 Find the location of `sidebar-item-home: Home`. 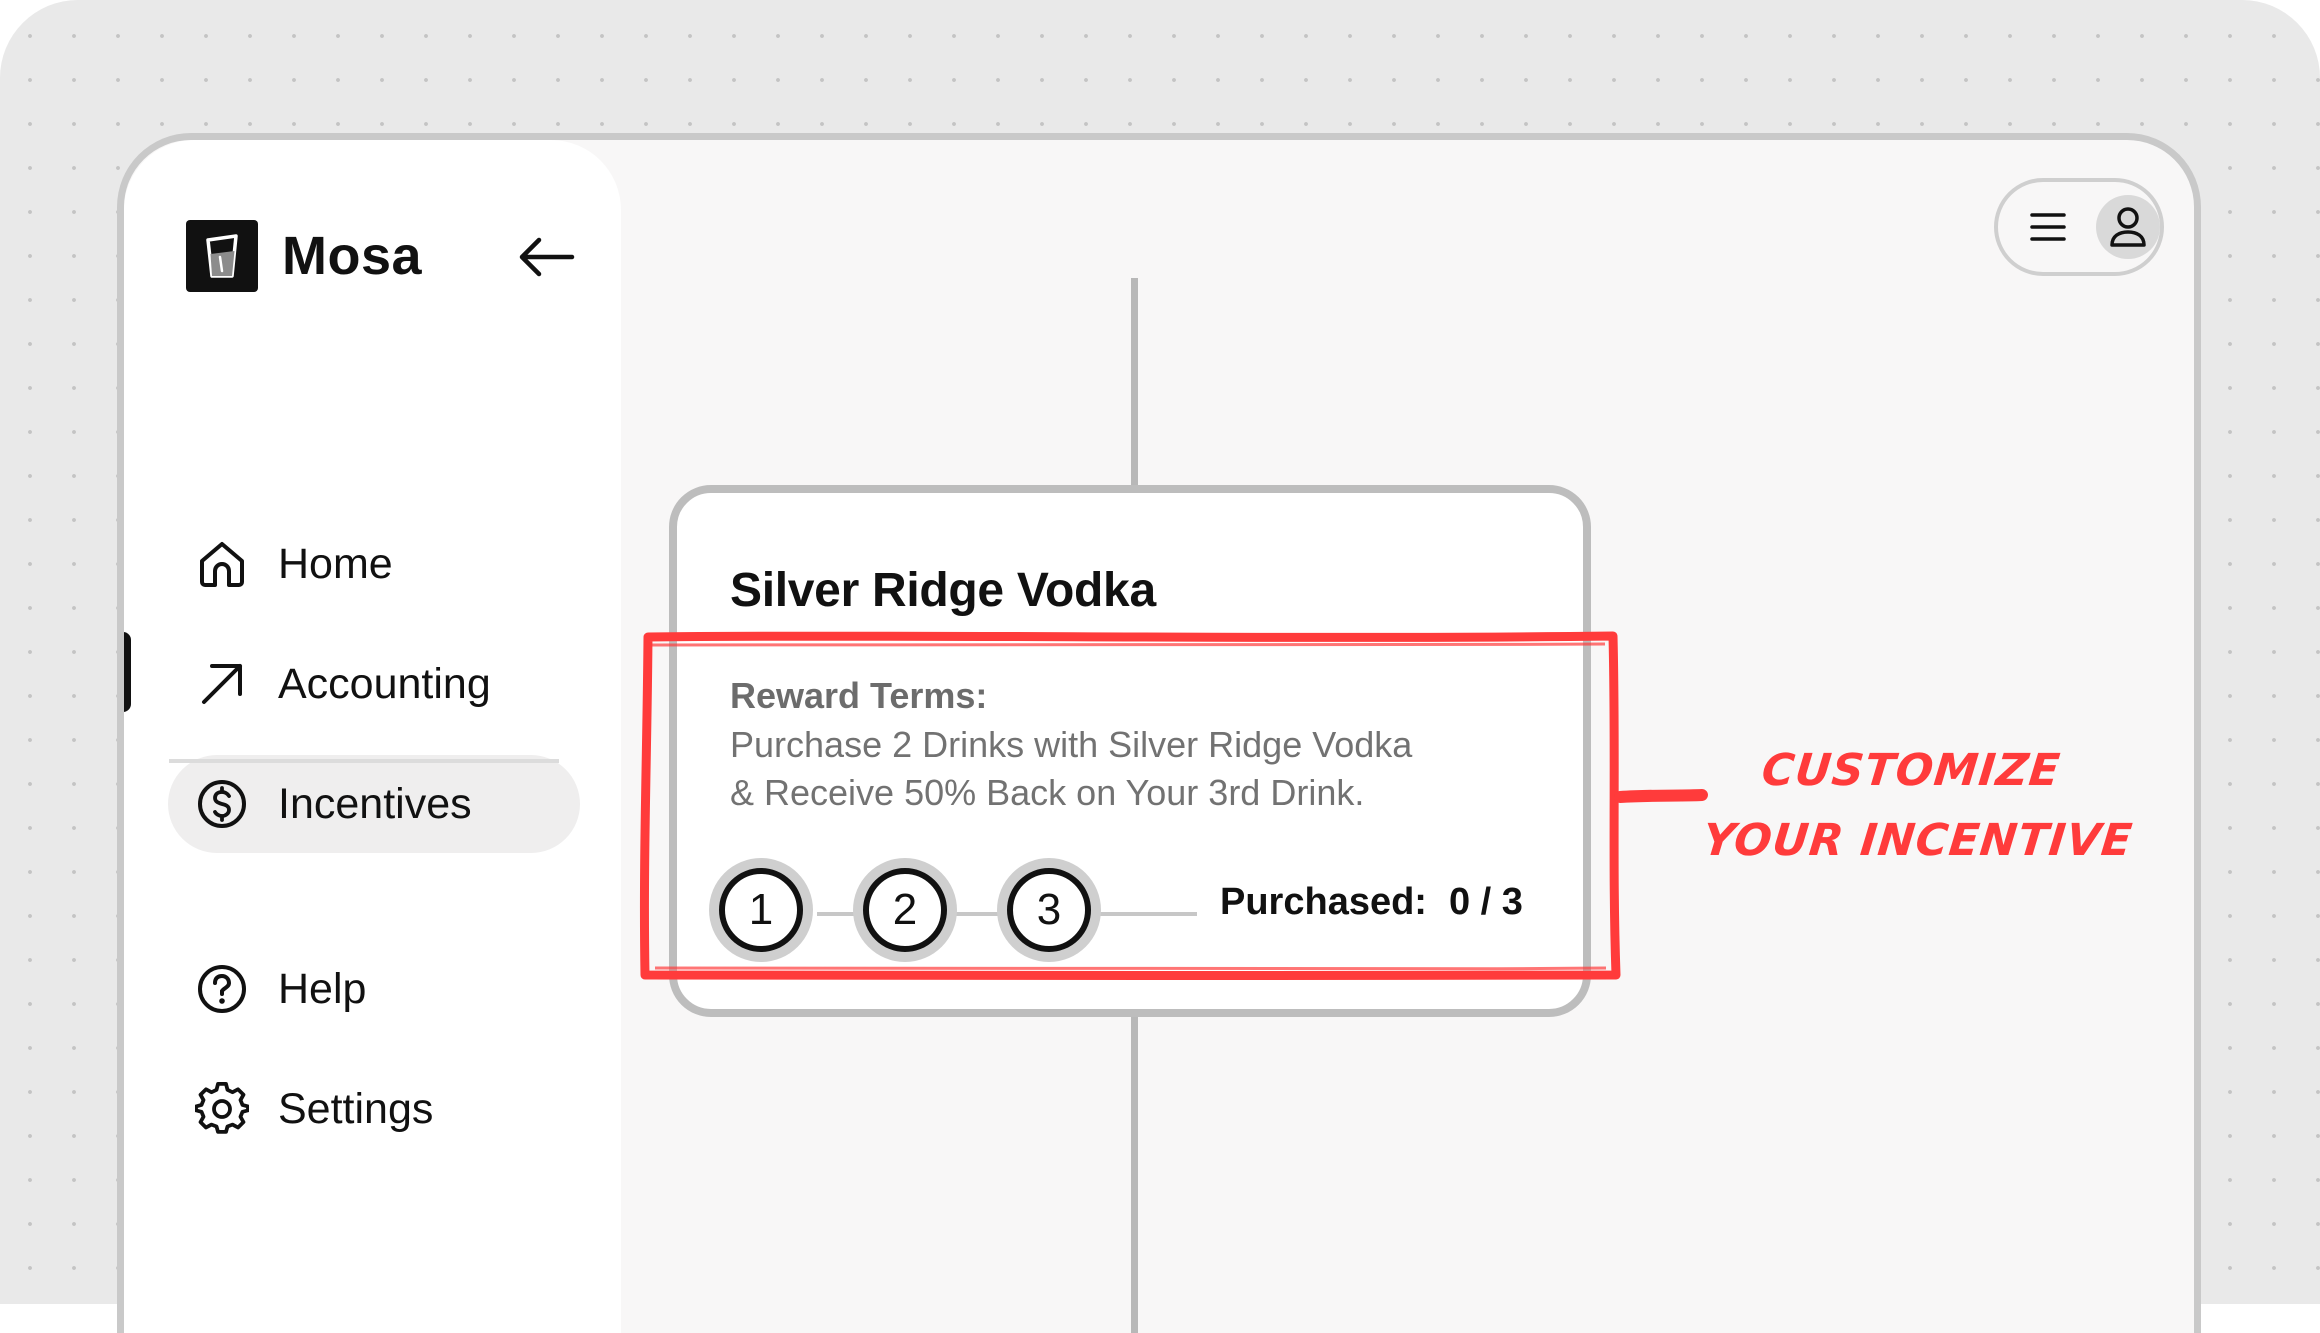

sidebar-item-home: Home is located at coordinates (374, 564).